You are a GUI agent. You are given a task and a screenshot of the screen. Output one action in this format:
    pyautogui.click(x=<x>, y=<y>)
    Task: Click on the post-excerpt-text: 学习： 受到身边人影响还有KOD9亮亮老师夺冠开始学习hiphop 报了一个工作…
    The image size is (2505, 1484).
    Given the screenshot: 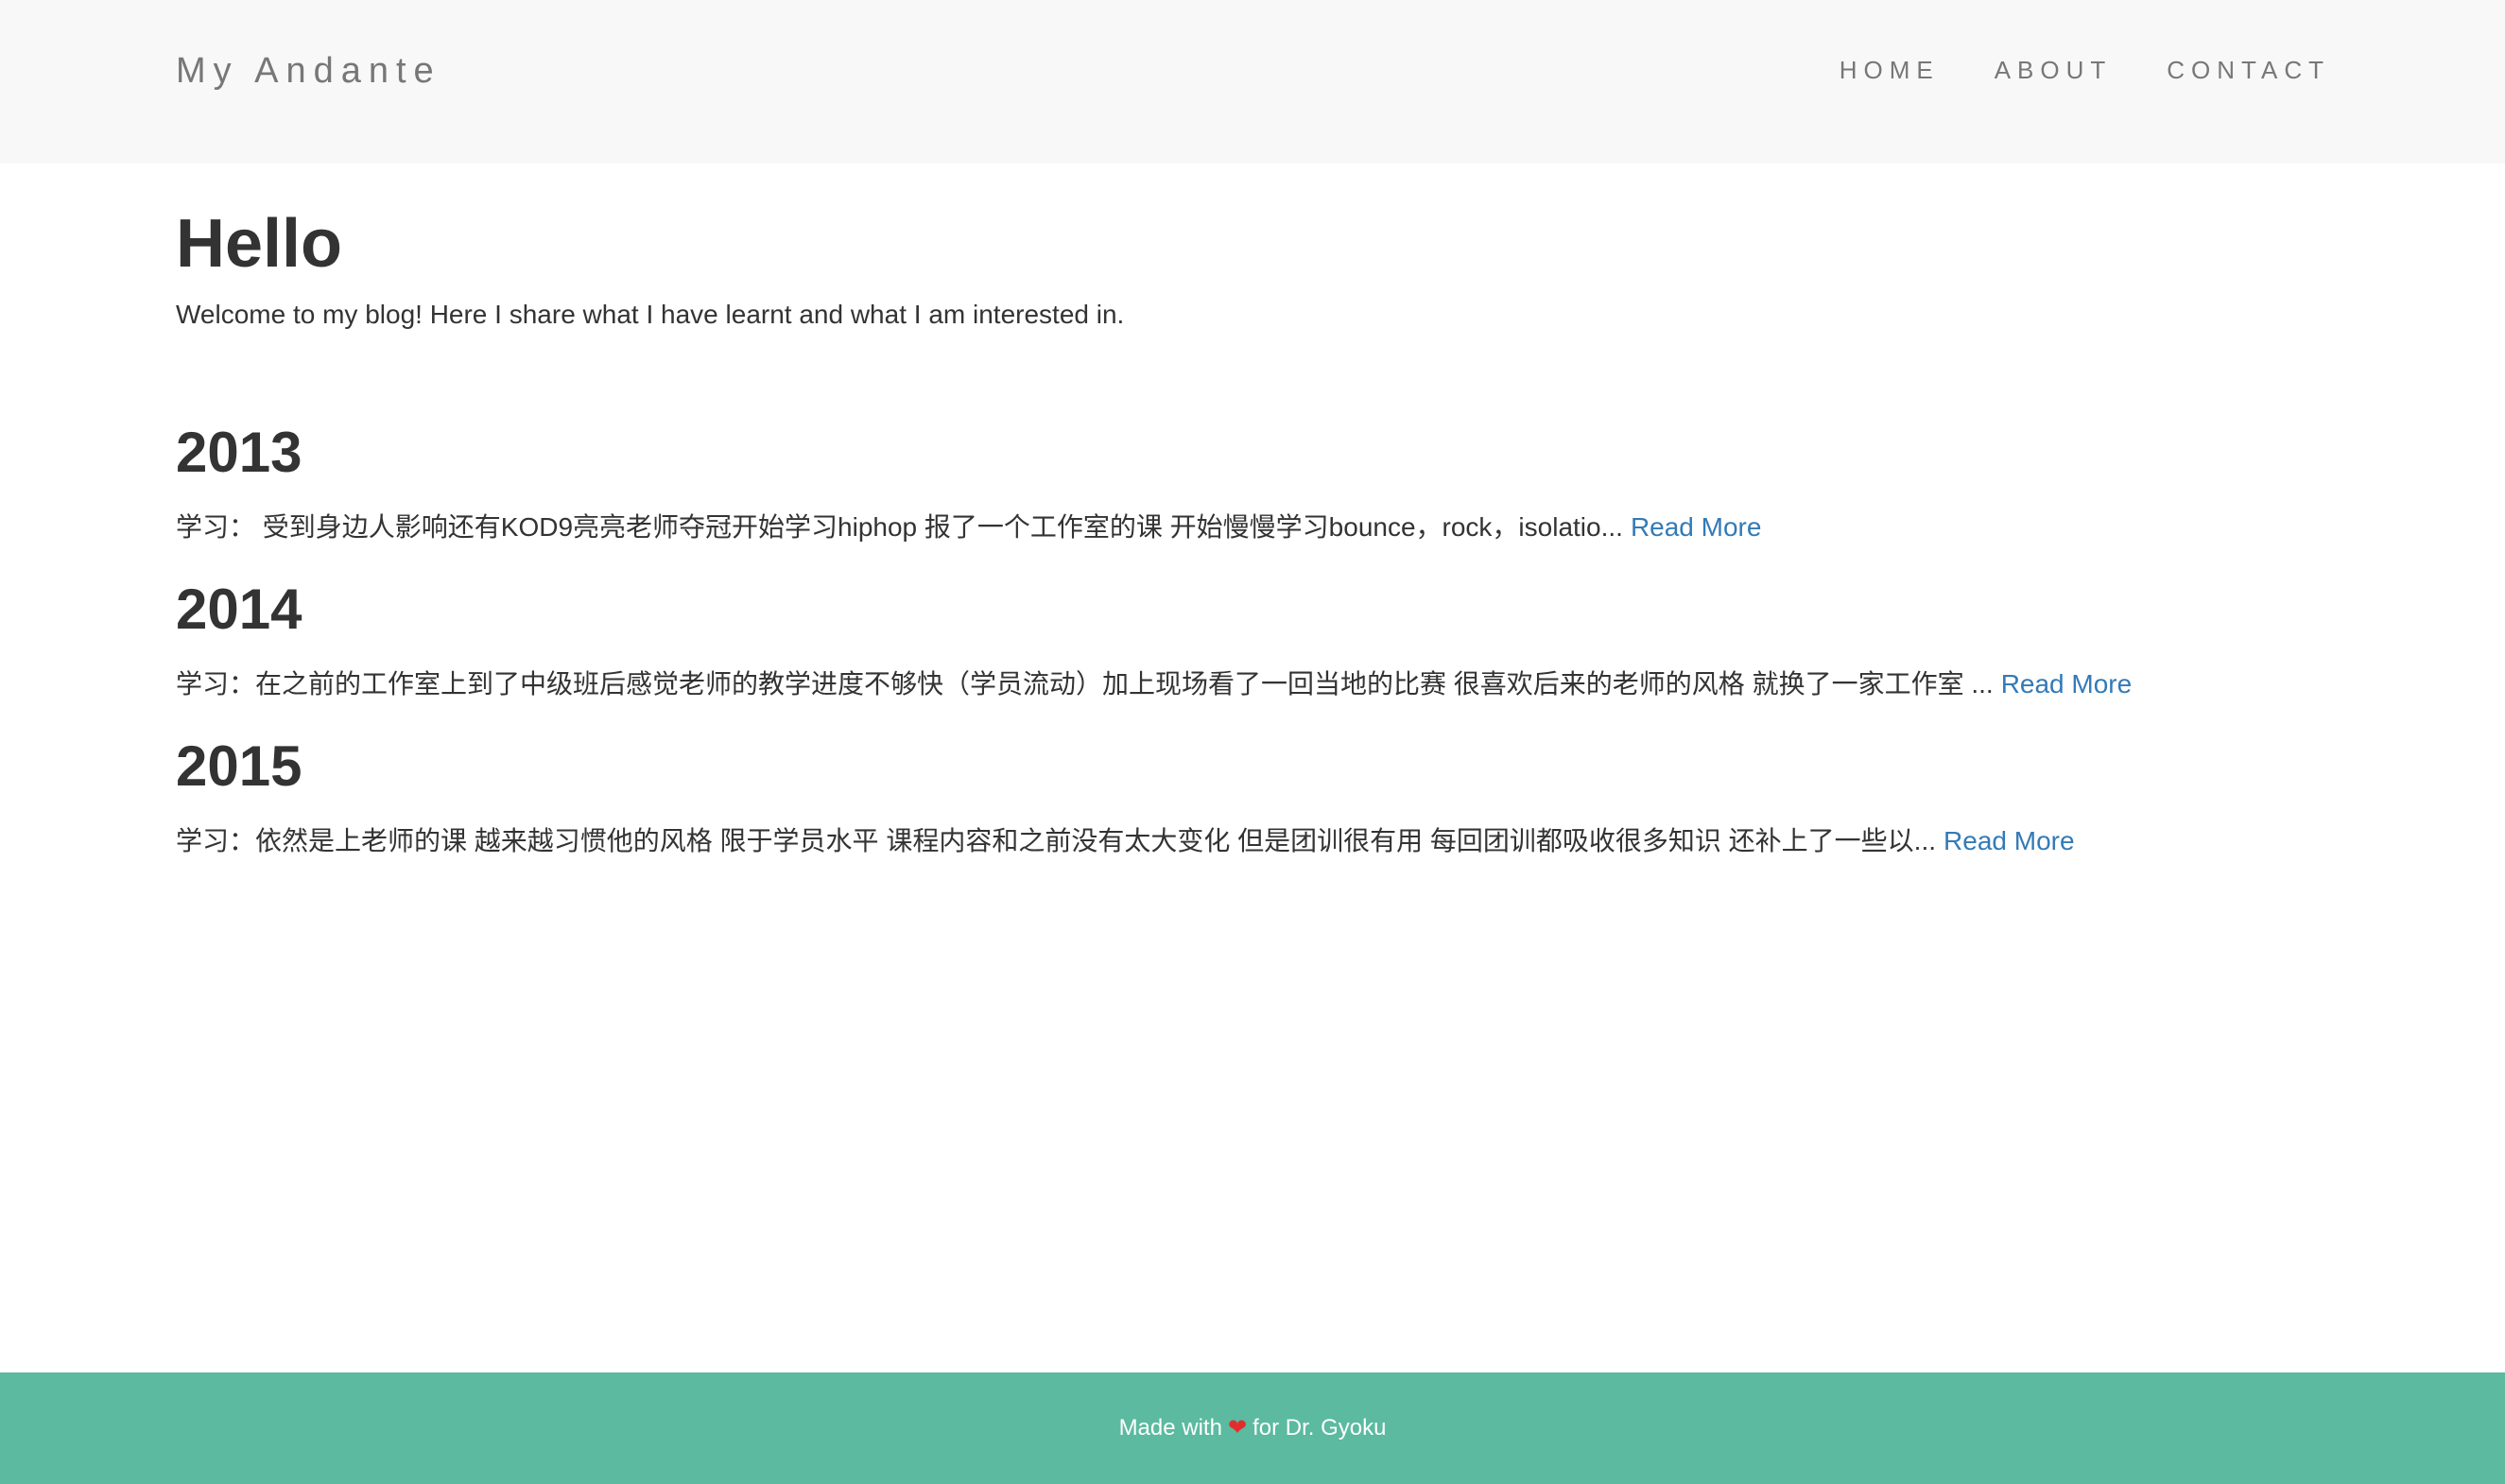 What is the action you would take?
    pyautogui.click(x=899, y=527)
    